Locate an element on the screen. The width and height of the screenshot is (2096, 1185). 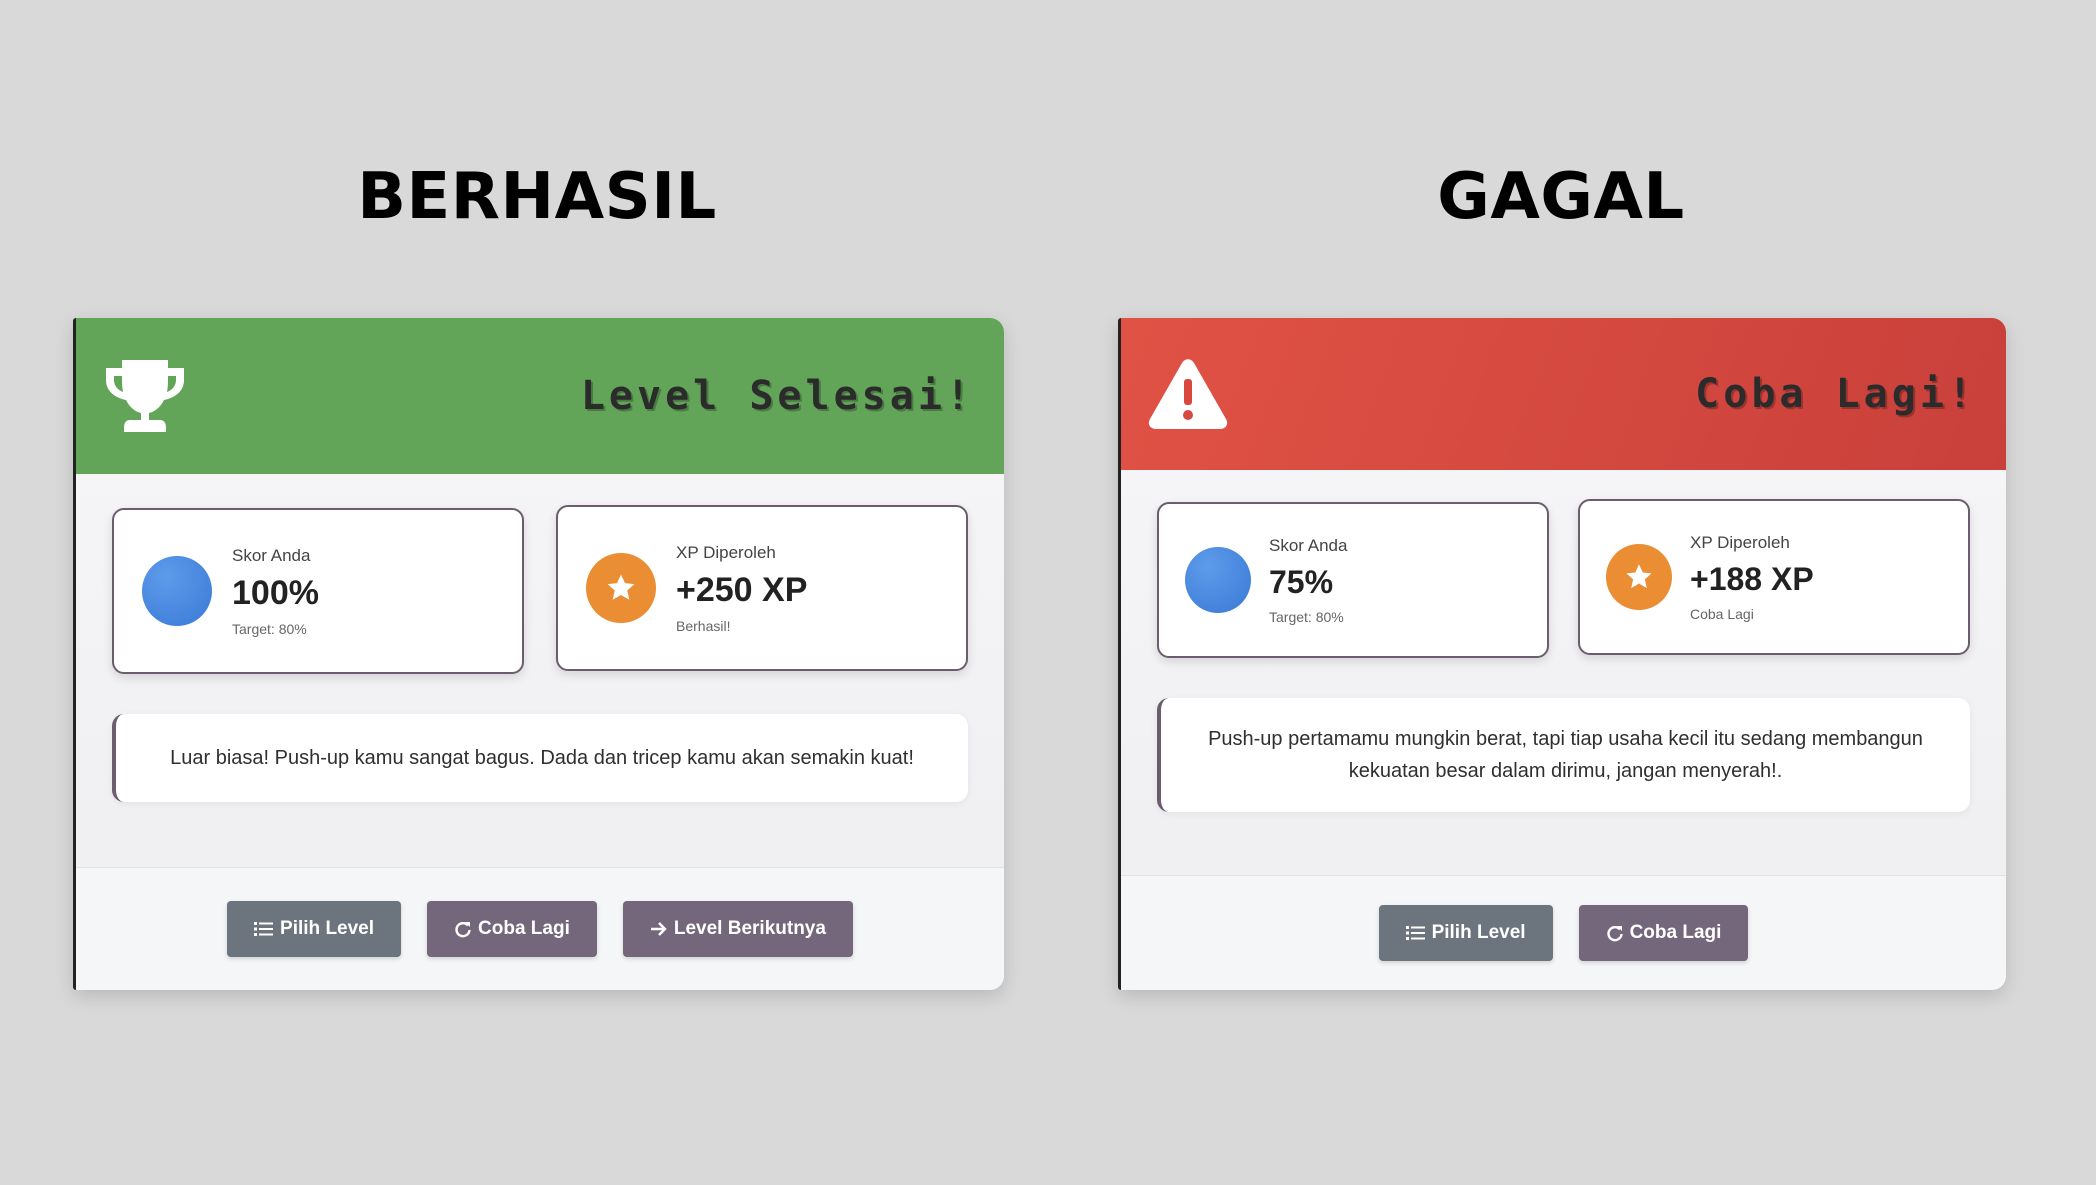
xp-card: XP Diperoleh +188 XP Coba Lagi is located at coordinates (1774, 577).